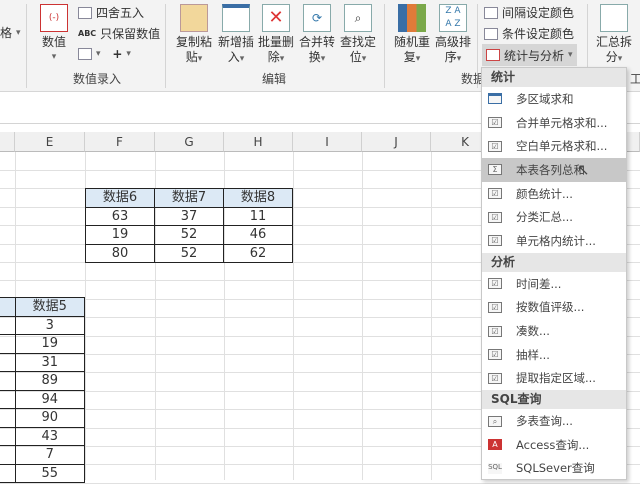 Image resolution: width=640 pixels, height=484 pixels. What do you see at coordinates (327, 142) in the screenshot?
I see `column-header-i: I` at bounding box center [327, 142].